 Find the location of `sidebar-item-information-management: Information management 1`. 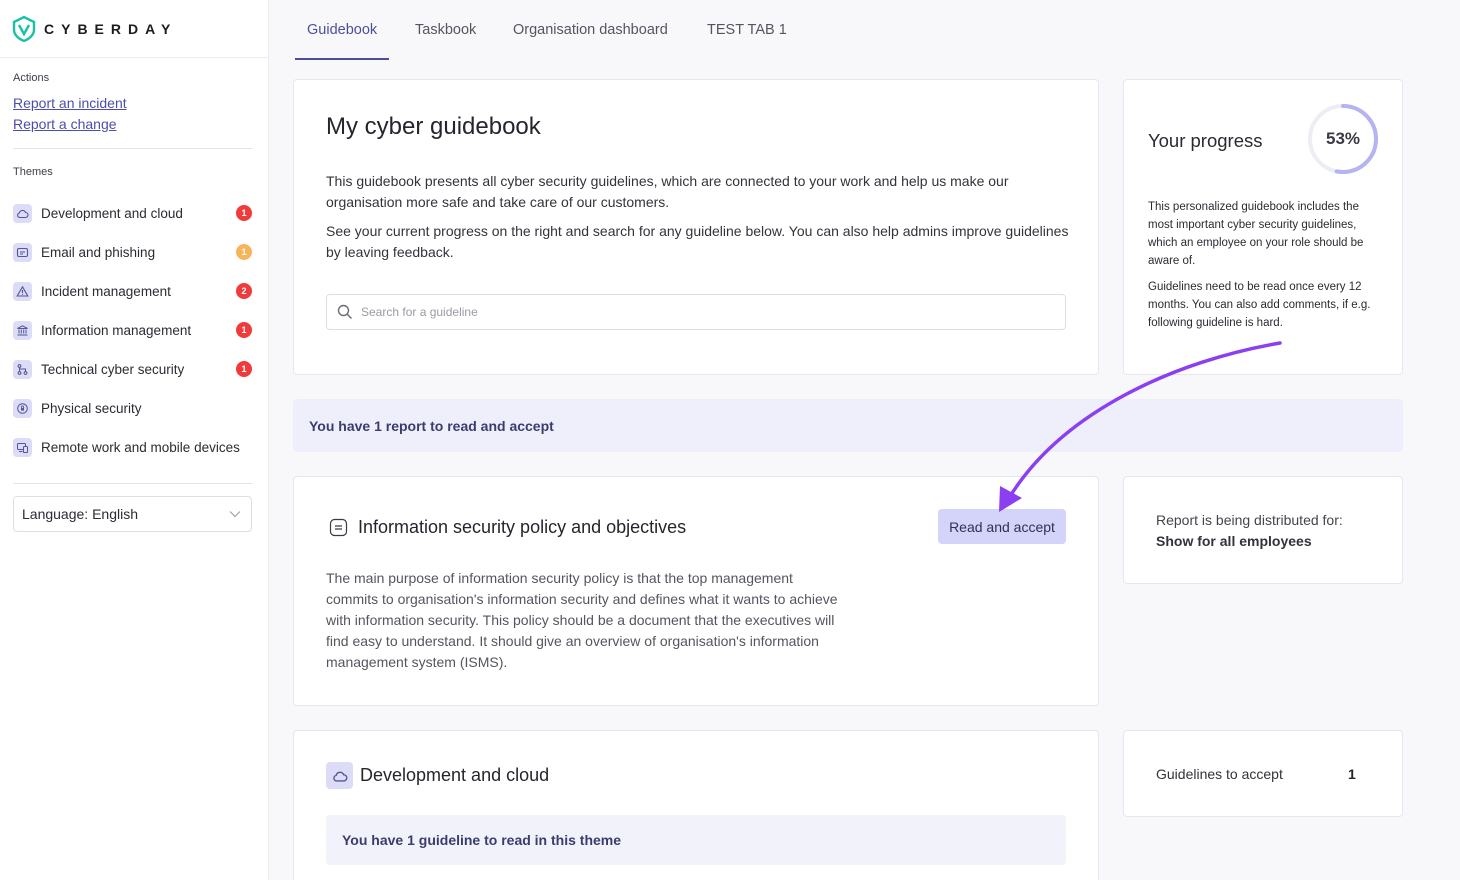

sidebar-item-information-management: Information management 1 is located at coordinates (134, 330).